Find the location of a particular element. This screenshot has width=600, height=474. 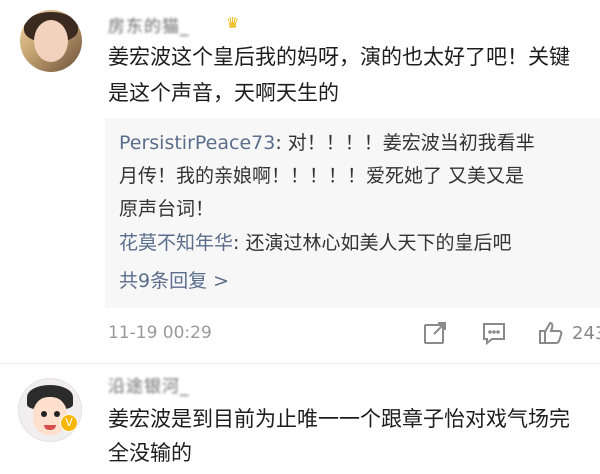

username: 沿途银河_ is located at coordinates (149, 384).